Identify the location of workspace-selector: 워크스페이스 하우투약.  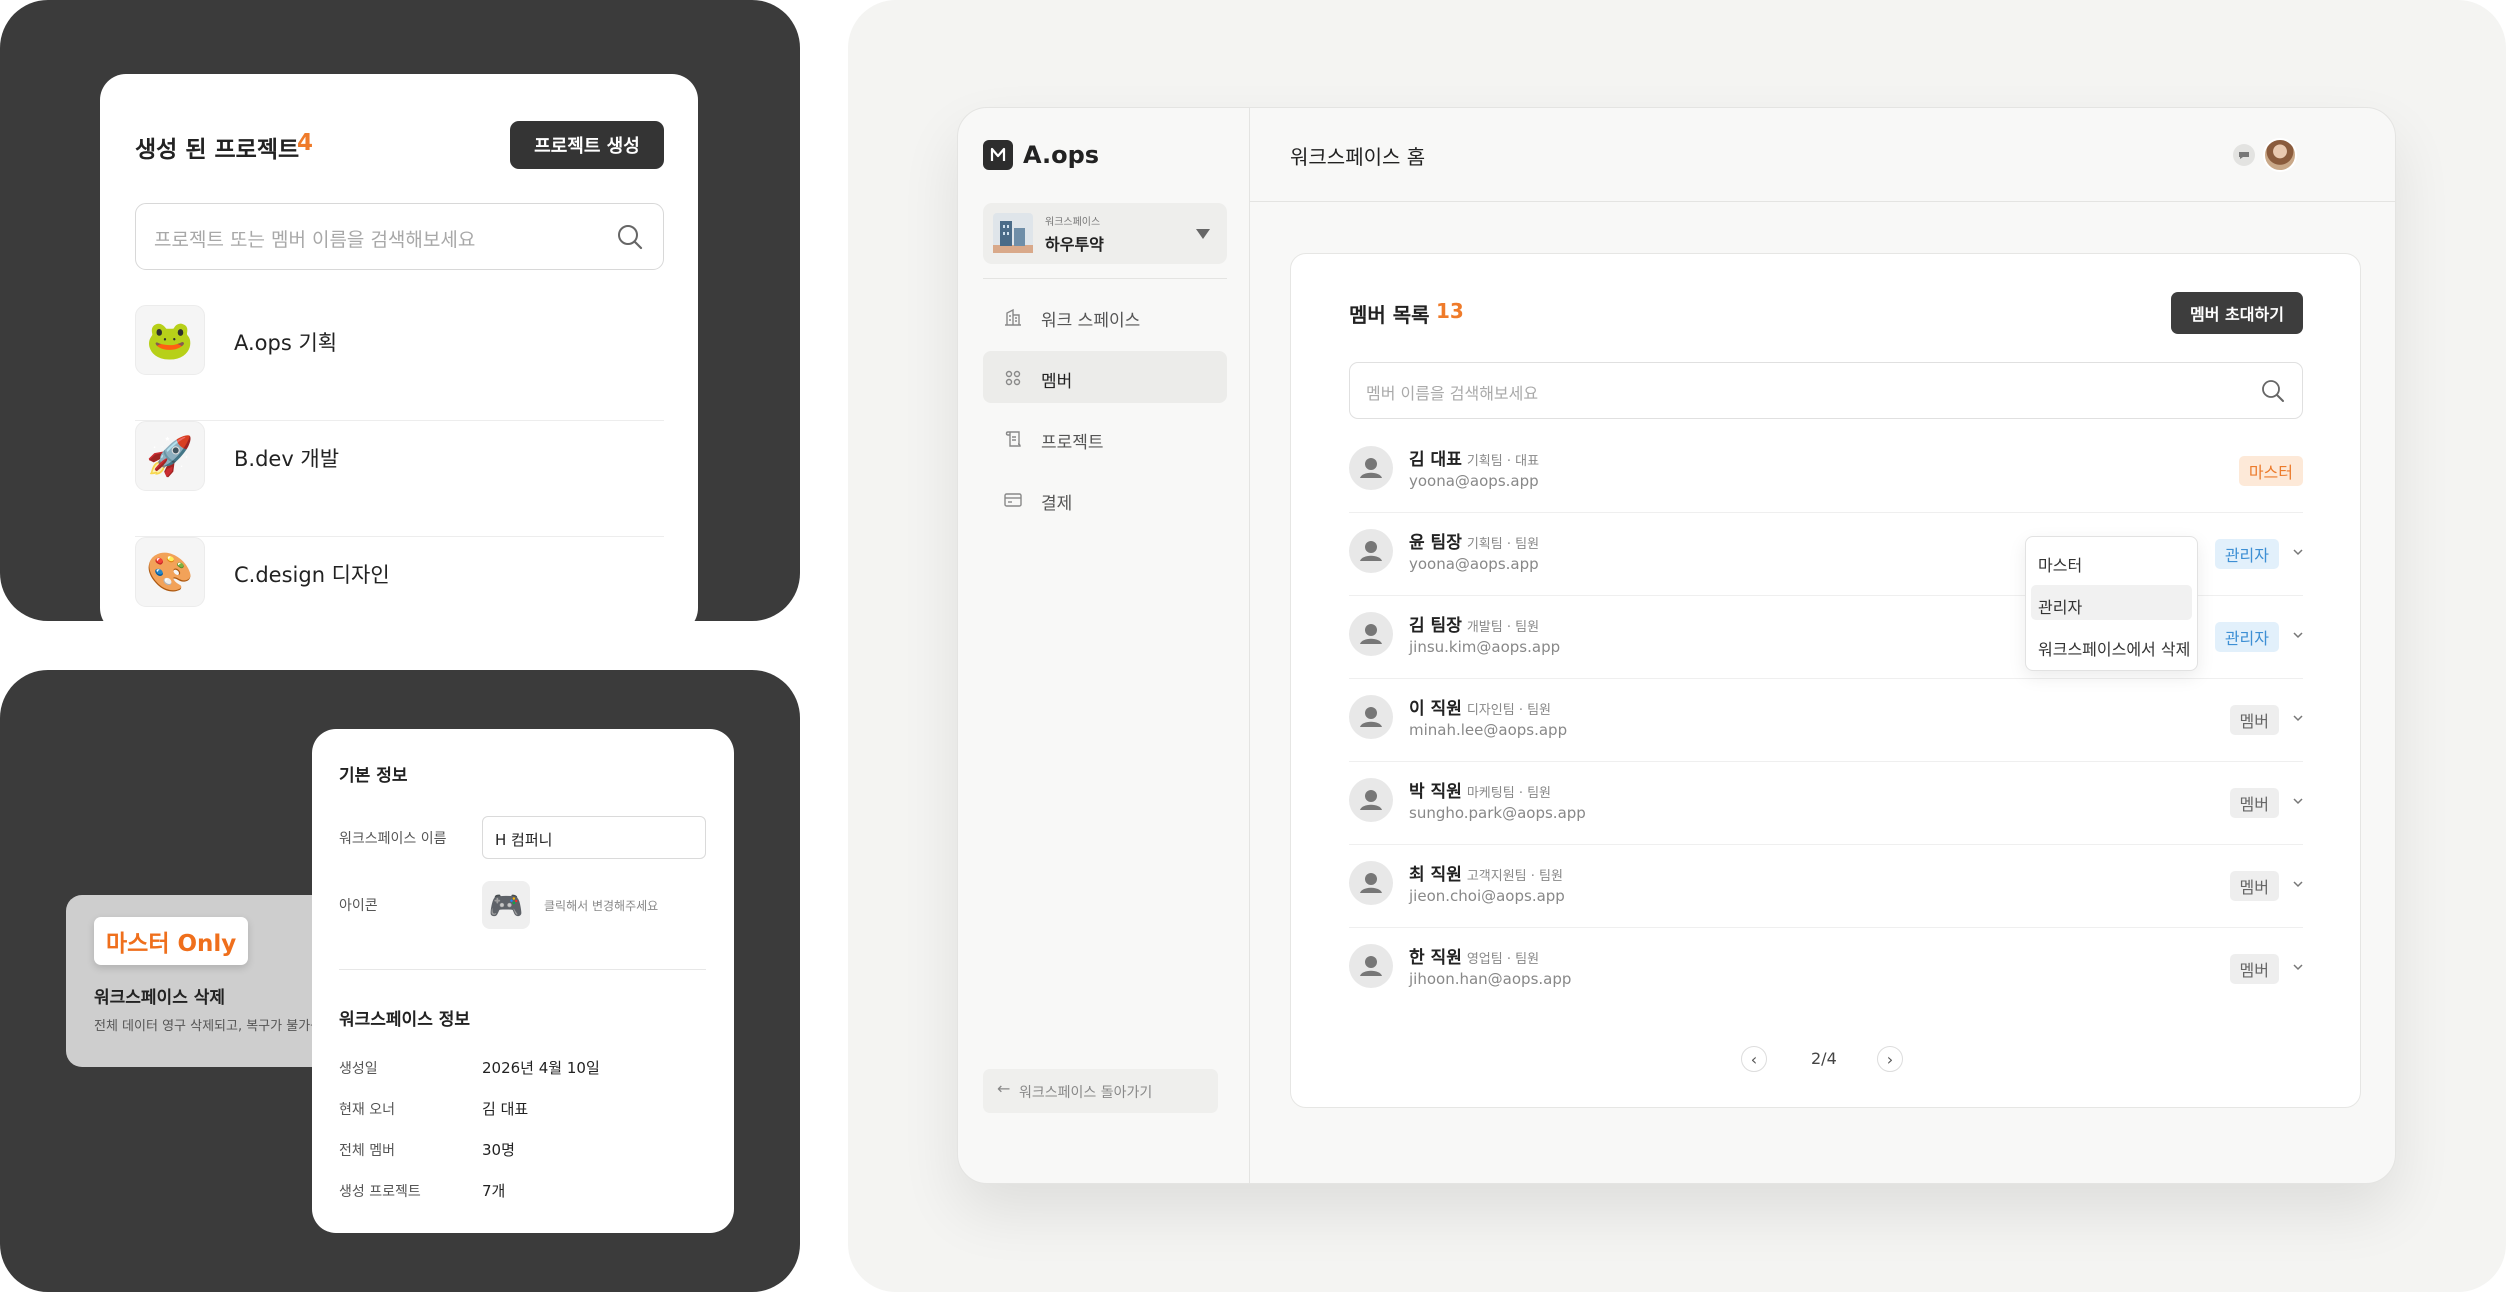
(1105, 233).